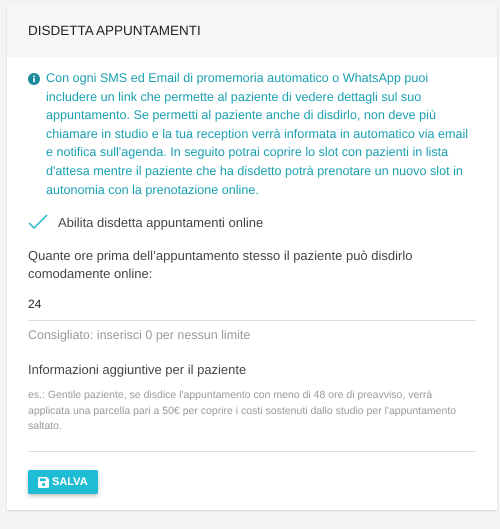 This screenshot has width=500, height=529. I want to click on field-label: Informazioni aggiuntive per il paziente, so click(138, 370).